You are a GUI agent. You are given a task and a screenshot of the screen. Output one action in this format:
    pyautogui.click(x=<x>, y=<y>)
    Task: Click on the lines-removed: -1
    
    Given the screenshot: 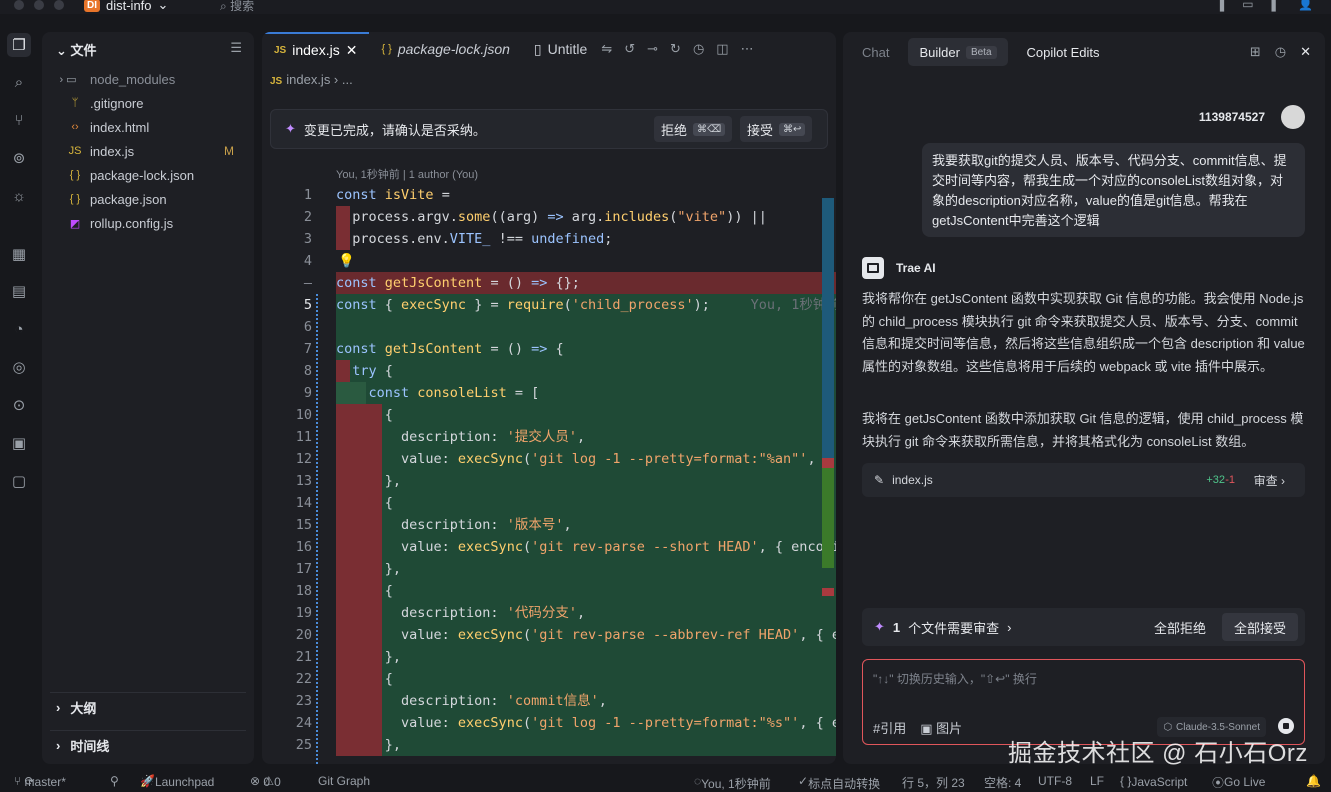 What is the action you would take?
    pyautogui.click(x=1230, y=480)
    